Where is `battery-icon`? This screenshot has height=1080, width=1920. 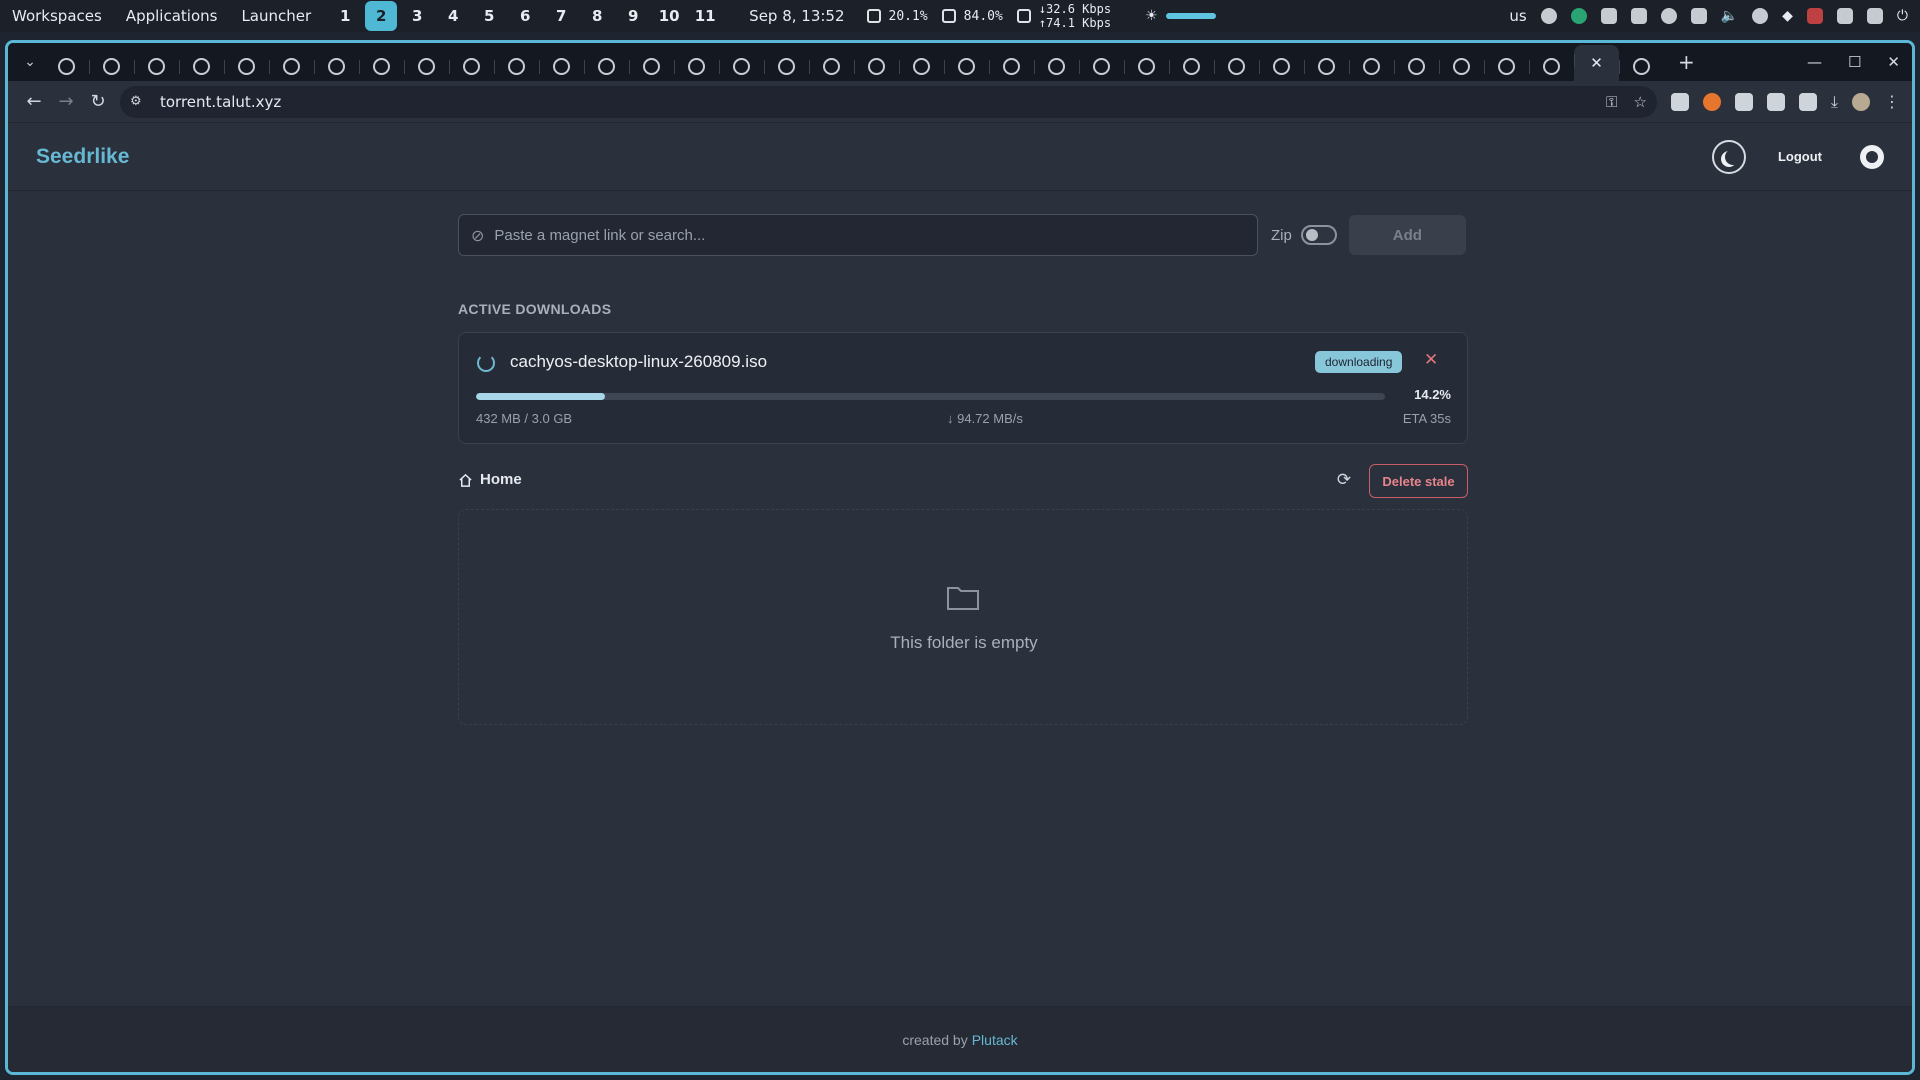 battery-icon is located at coordinates (1844, 16).